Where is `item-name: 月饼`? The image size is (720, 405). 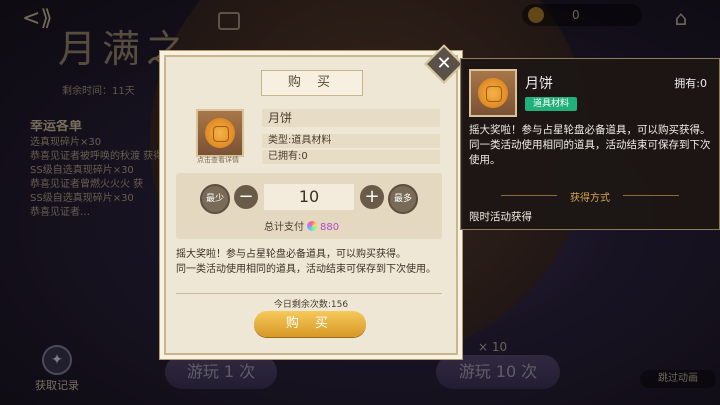 item-name: 月饼 is located at coordinates (351, 118).